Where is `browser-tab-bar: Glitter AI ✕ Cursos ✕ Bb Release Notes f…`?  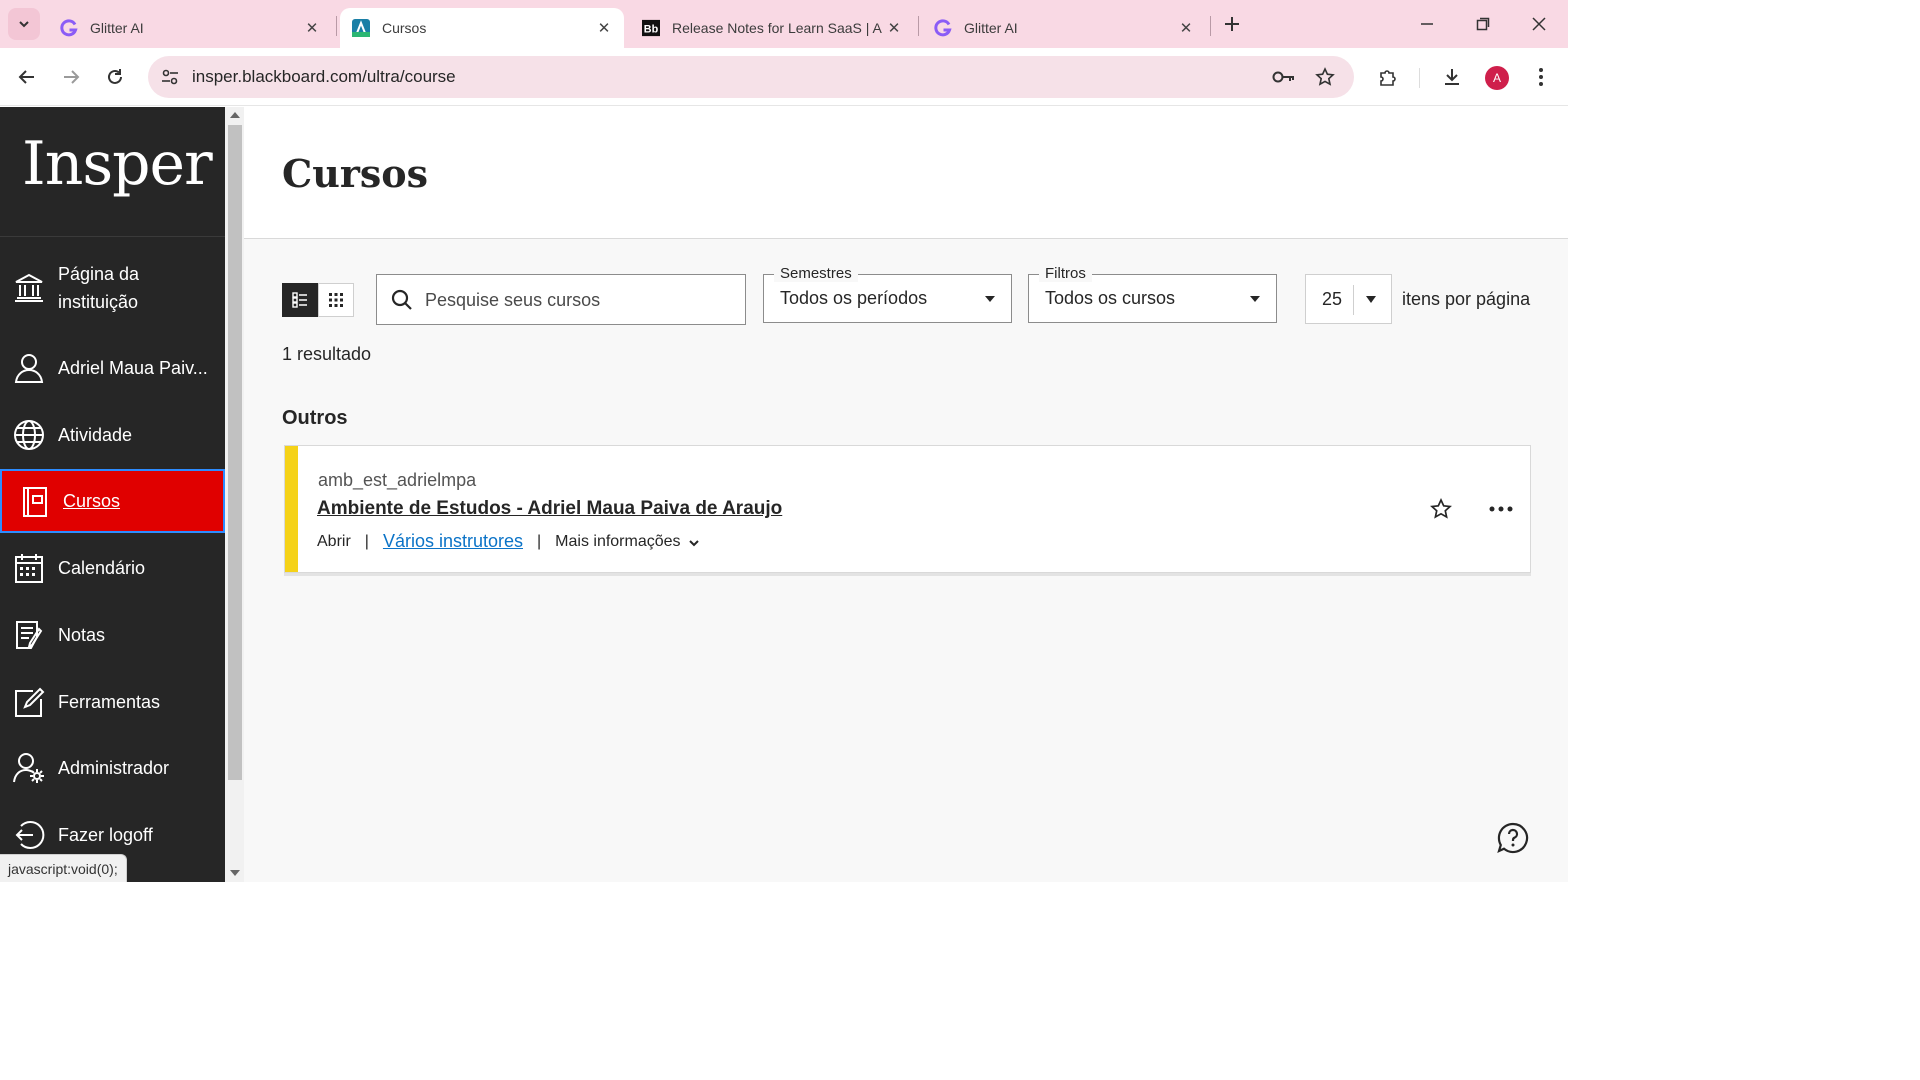 browser-tab-bar: Glitter AI ✕ Cursos ✕ Bb Release Notes f… is located at coordinates (784, 24).